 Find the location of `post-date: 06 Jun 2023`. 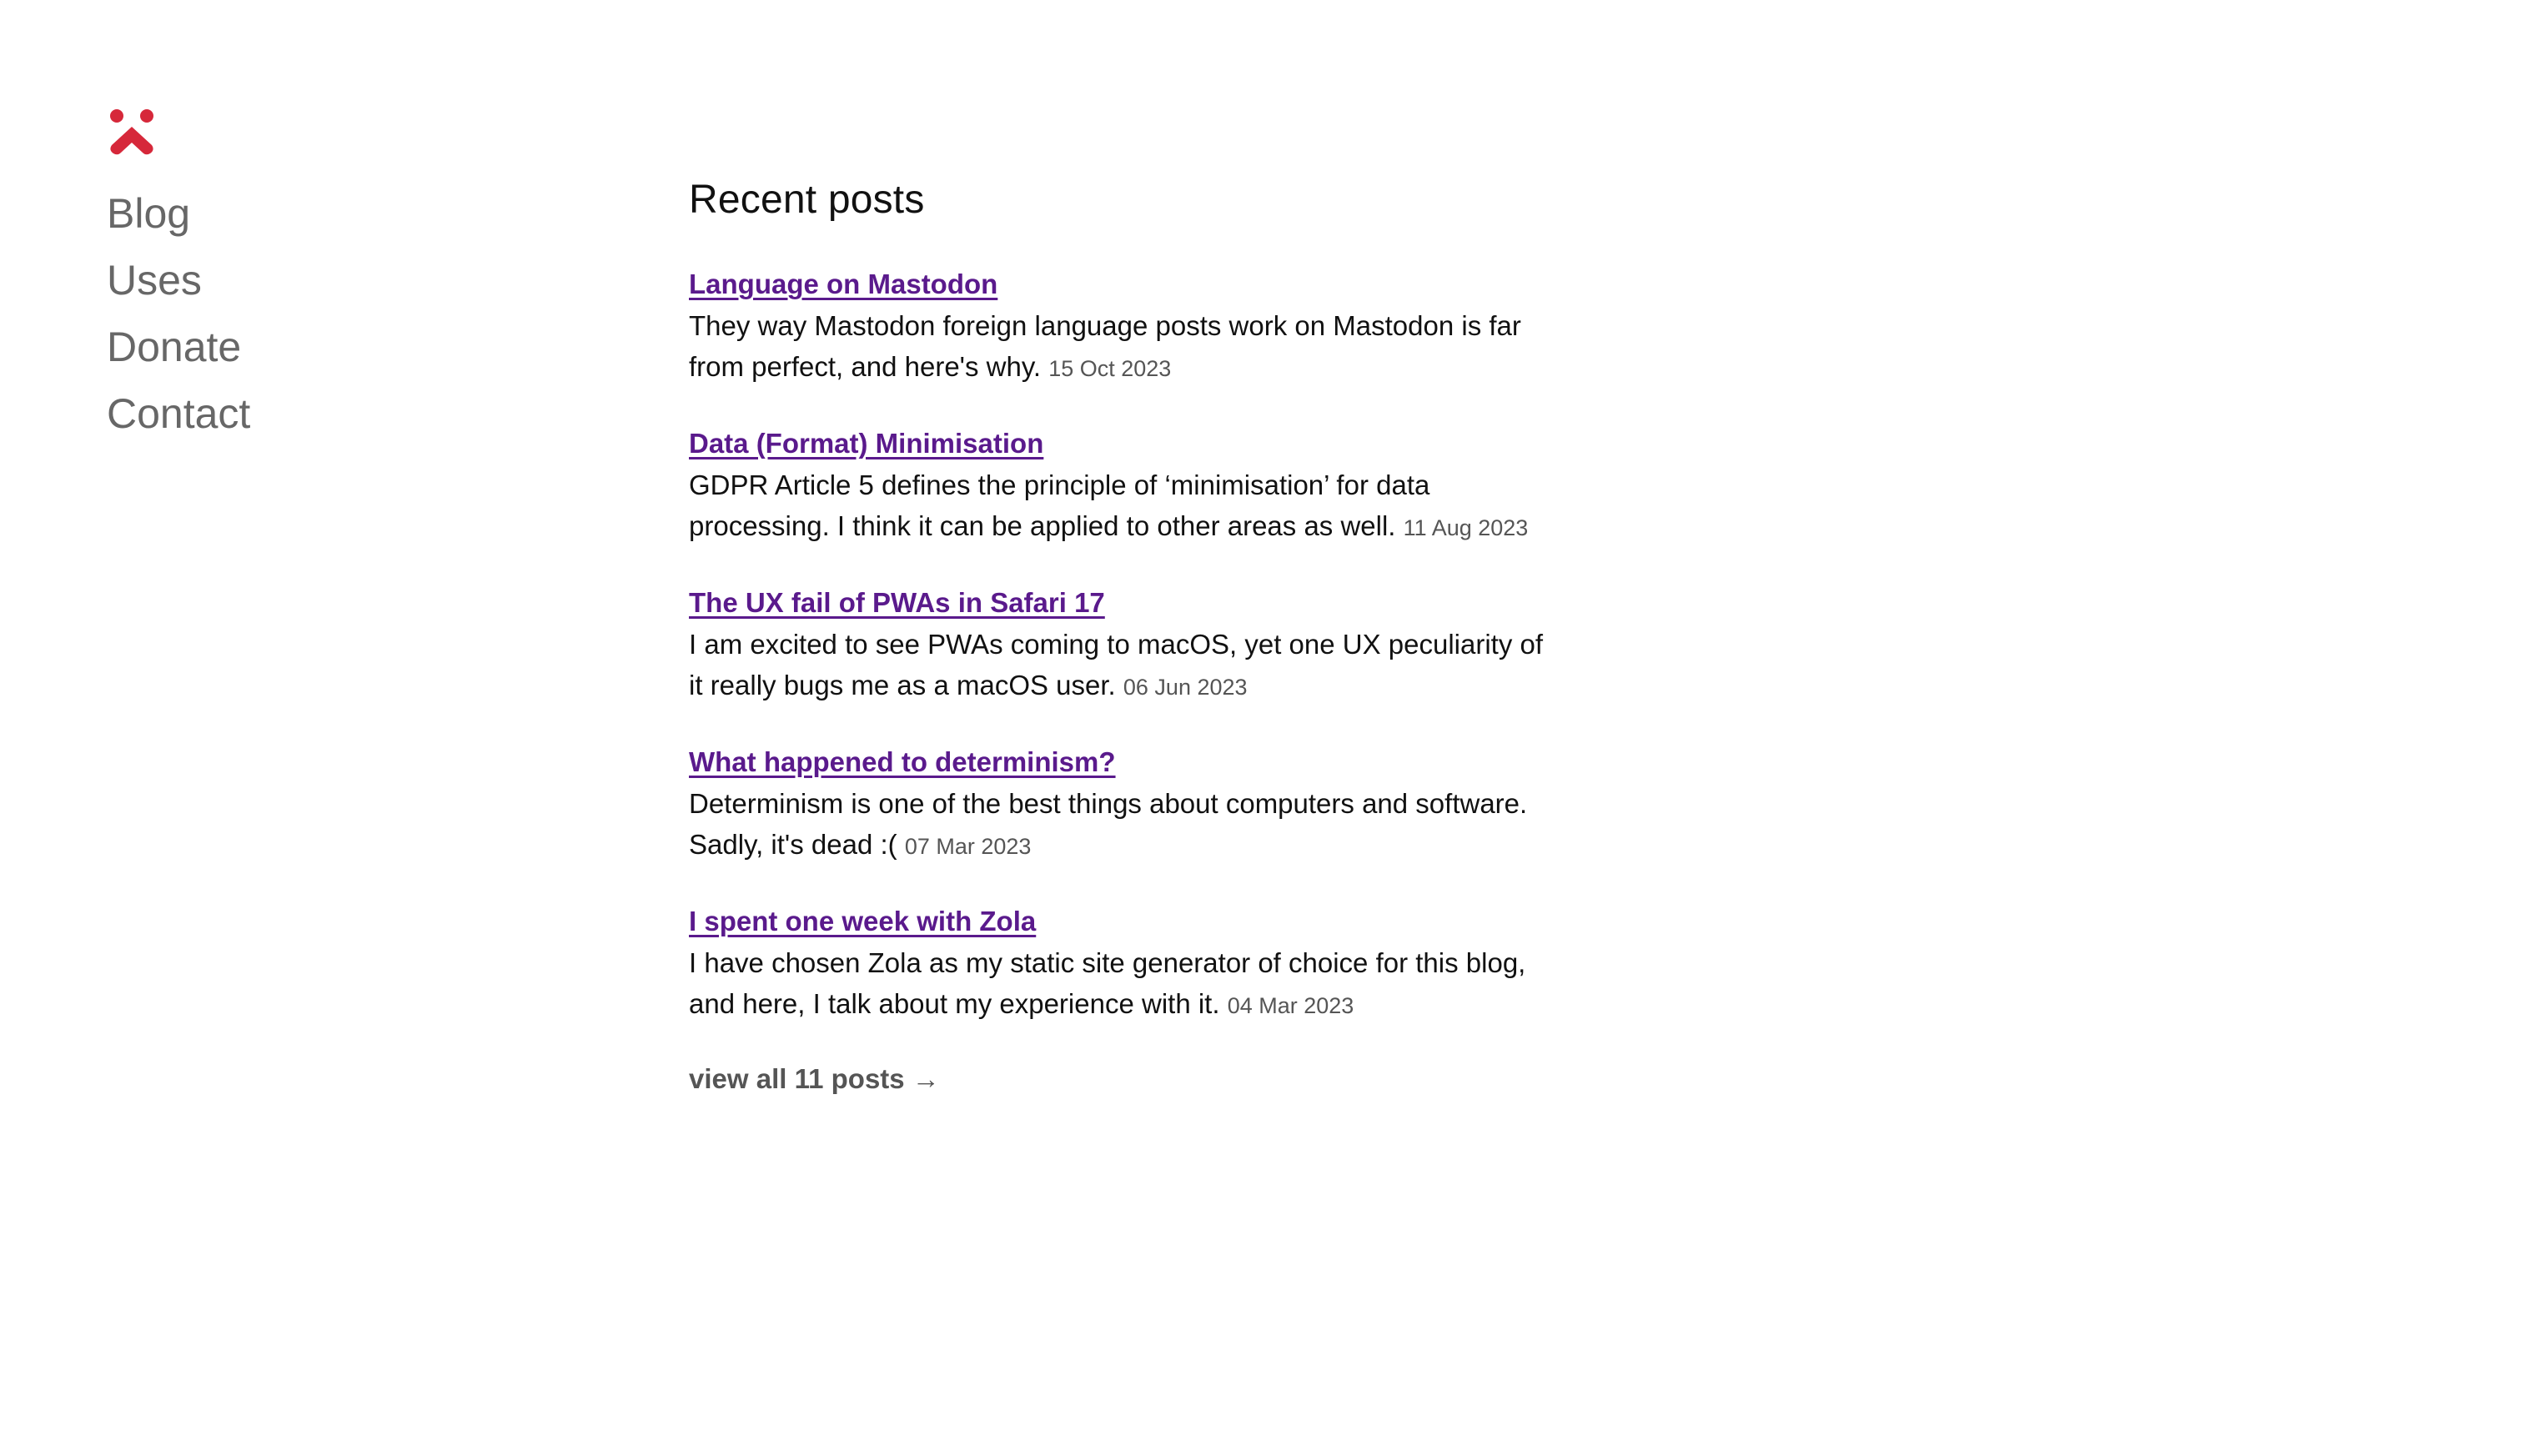

post-date: 06 Jun 2023 is located at coordinates (1185, 687).